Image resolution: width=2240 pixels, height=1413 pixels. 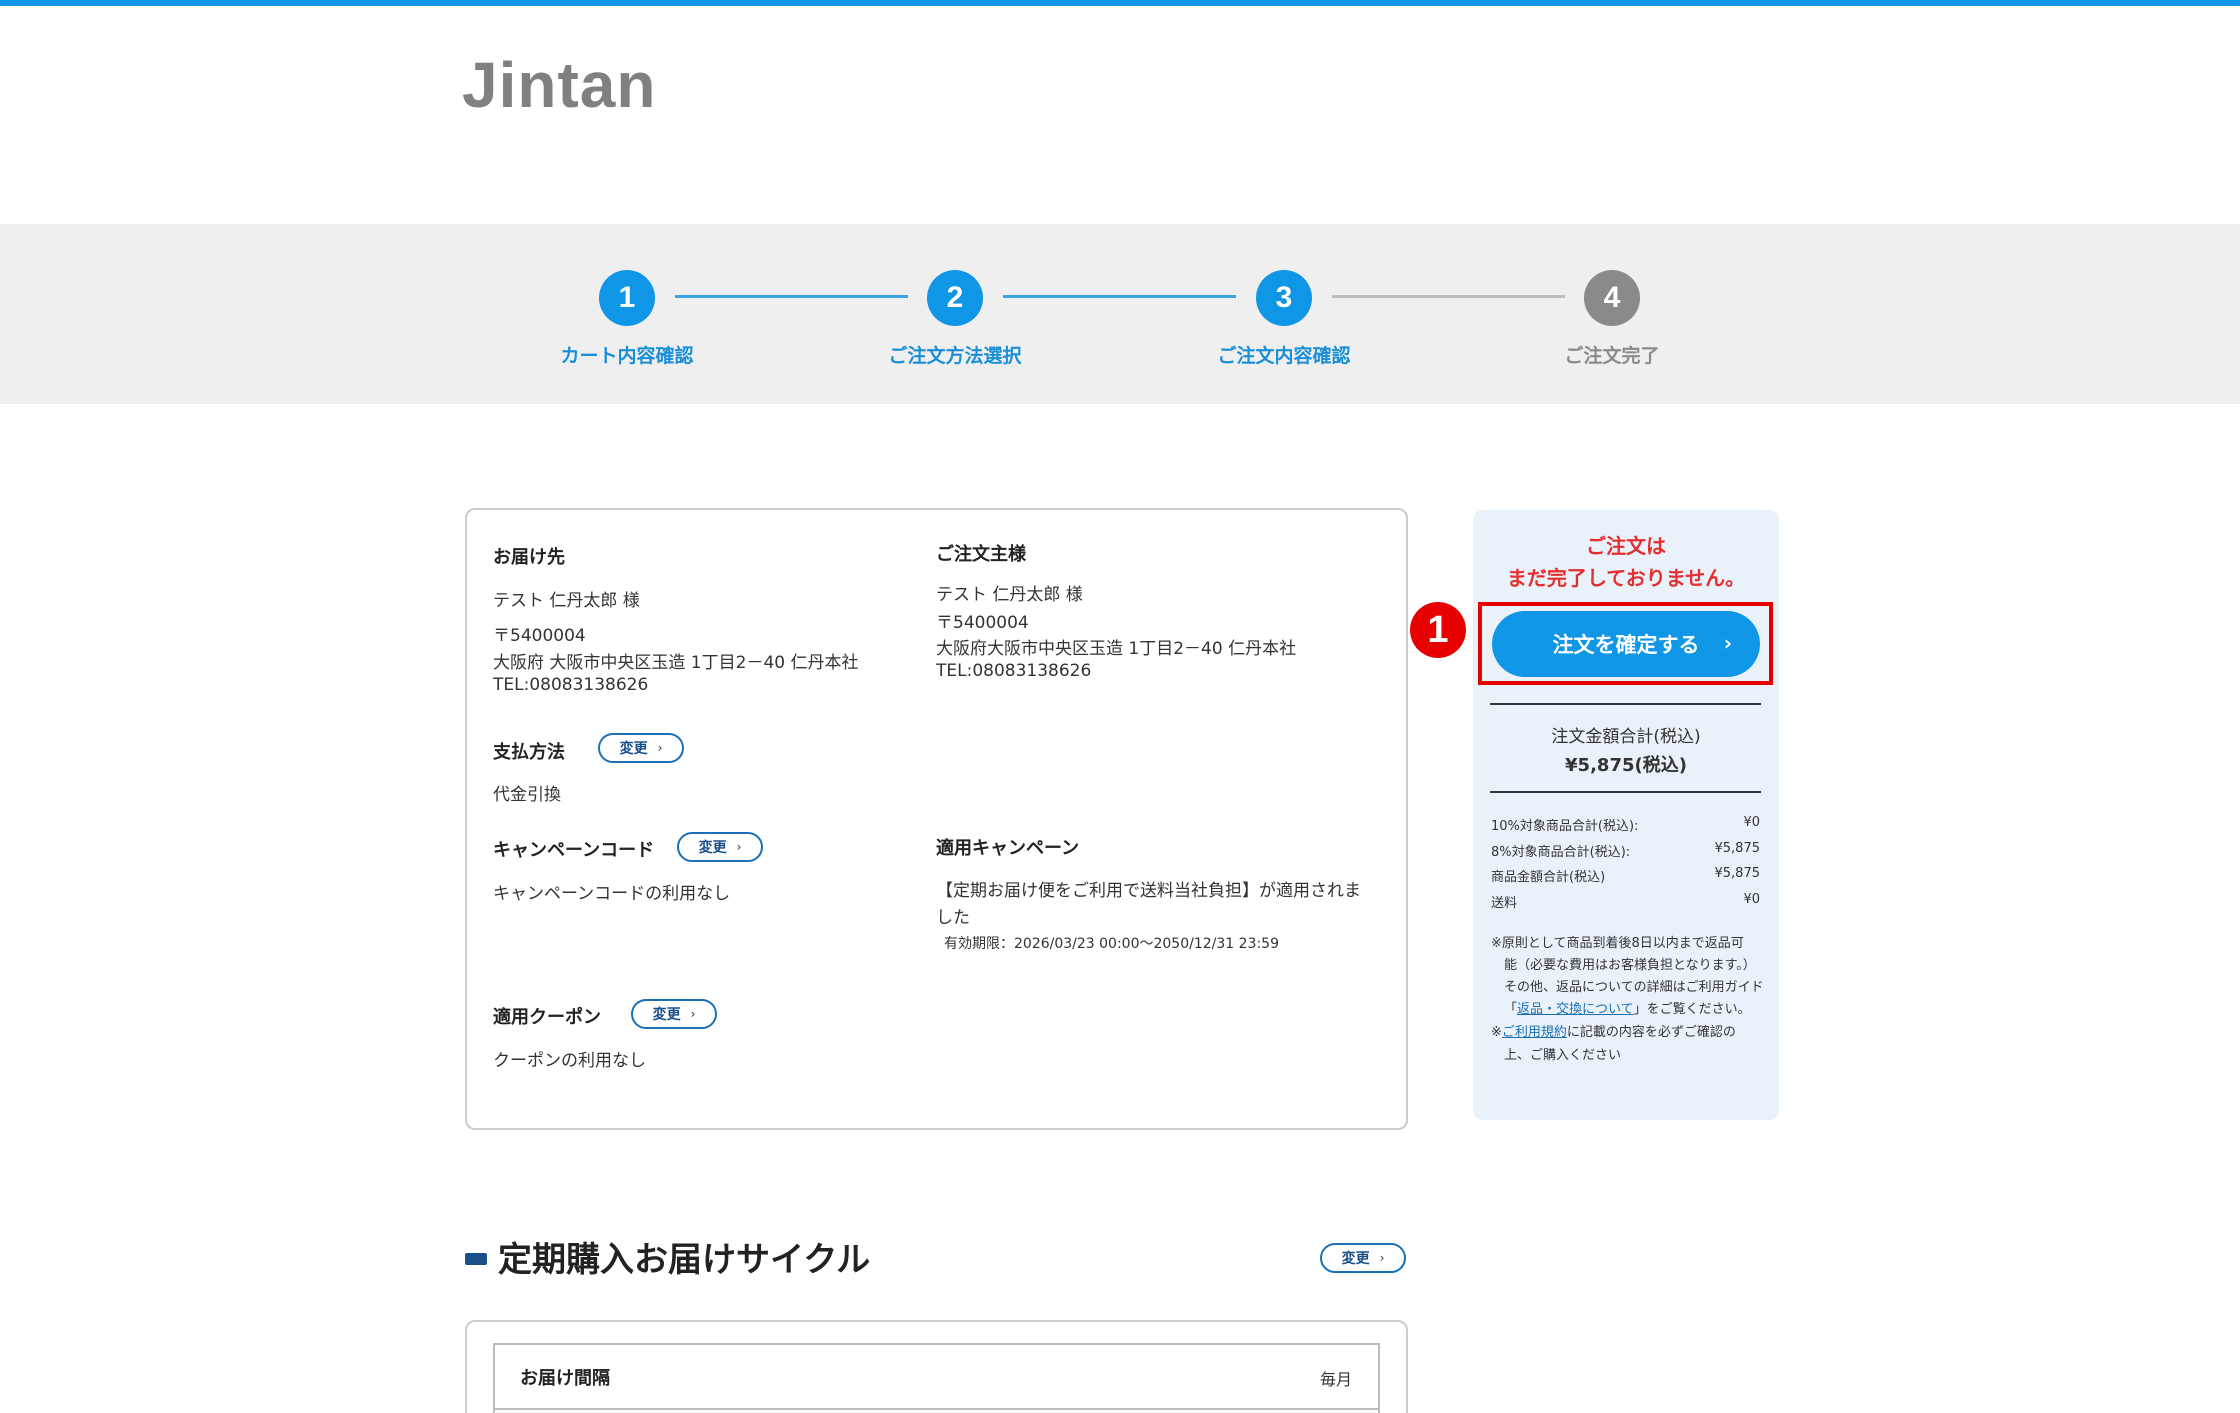 I want to click on payment-change-button: 変更 ›, so click(x=641, y=748).